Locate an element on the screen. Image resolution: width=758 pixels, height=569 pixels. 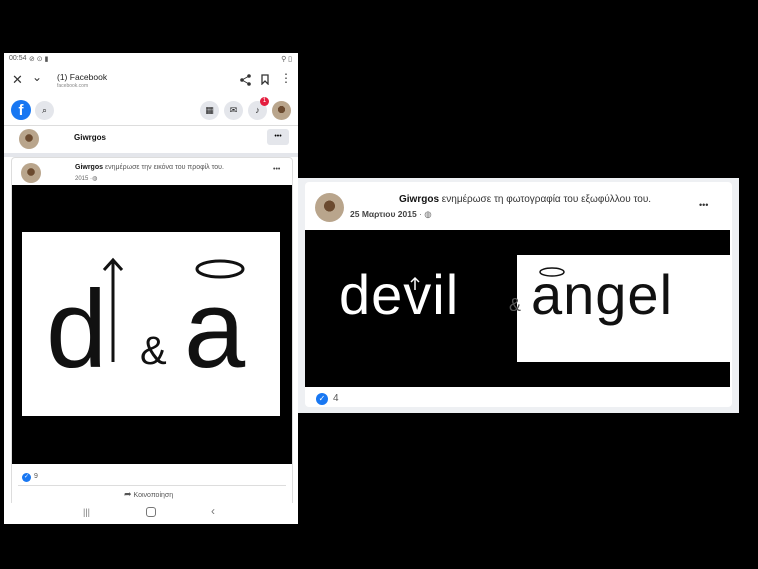
tab-url: facebook.com is located at coordinates (73, 86).